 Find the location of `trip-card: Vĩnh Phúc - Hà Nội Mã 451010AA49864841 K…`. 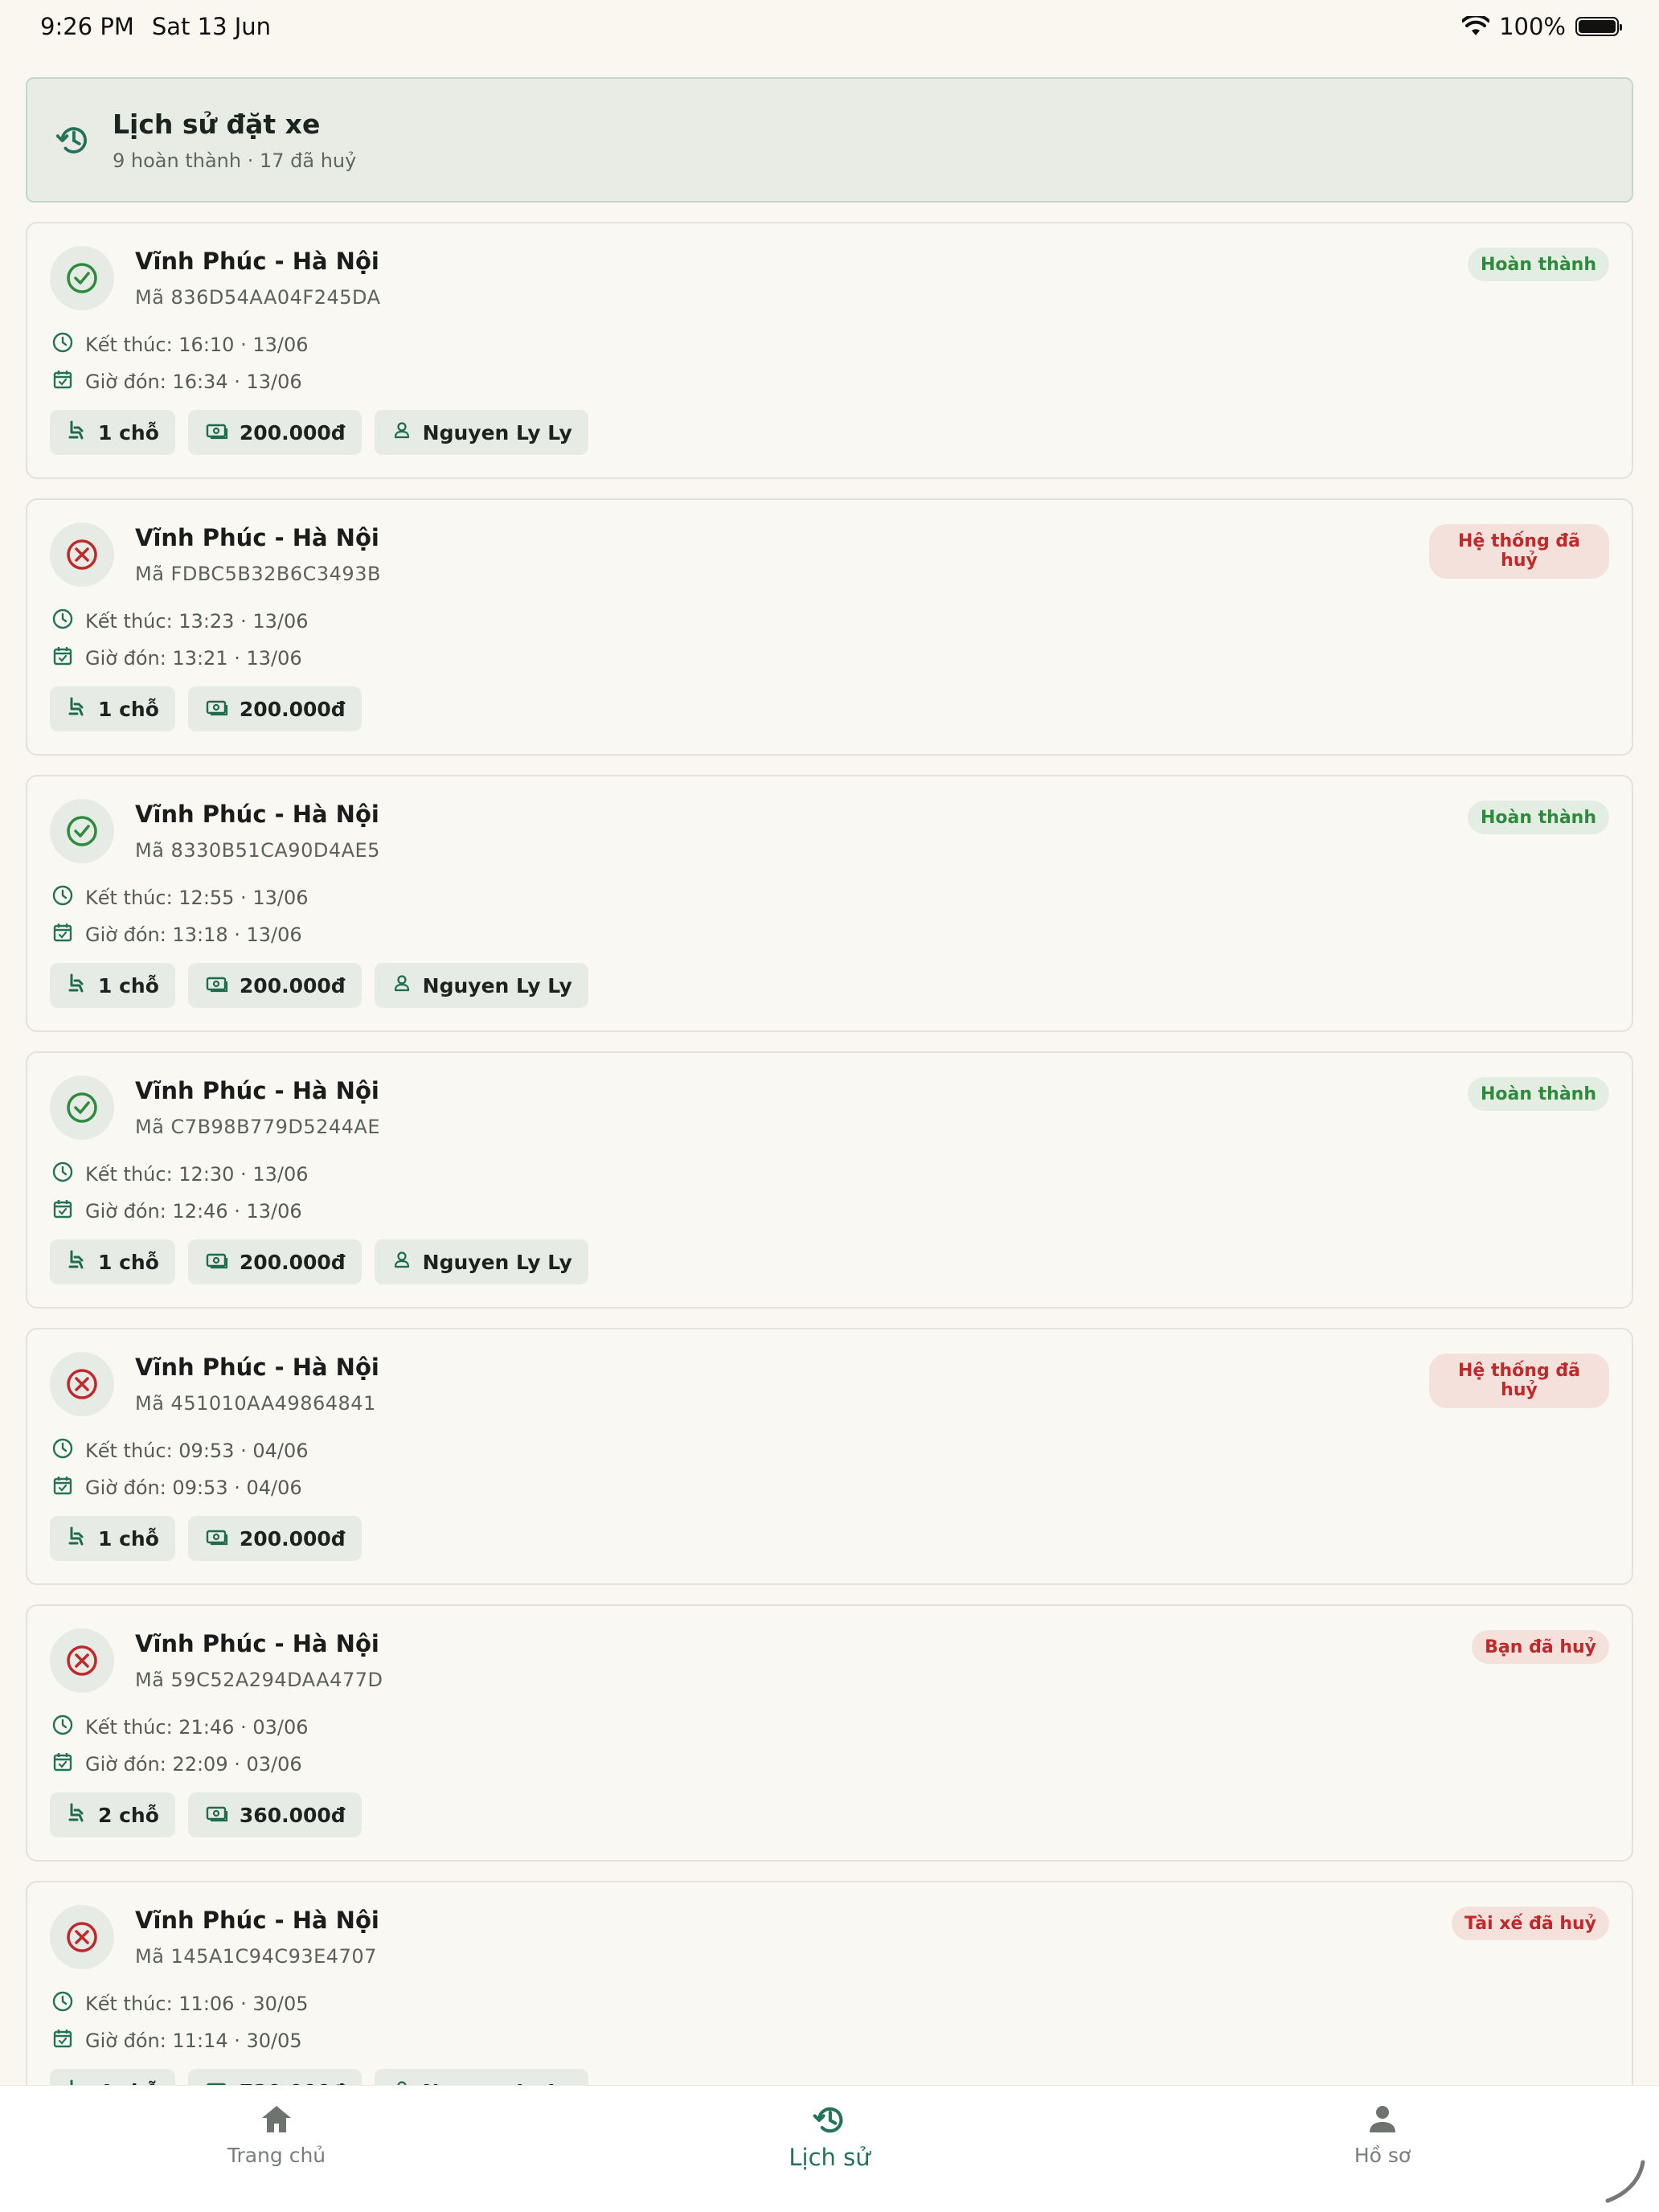

trip-card: Vĩnh Phúc - Hà Nội Mã 451010AA49864841 K… is located at coordinates (829, 1456).